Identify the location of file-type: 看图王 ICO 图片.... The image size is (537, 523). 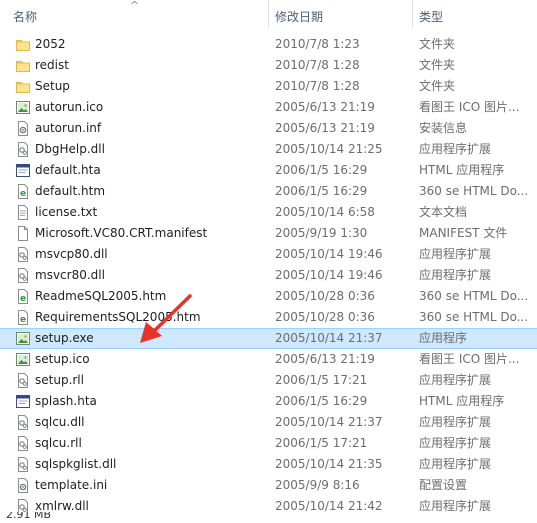
(469, 107).